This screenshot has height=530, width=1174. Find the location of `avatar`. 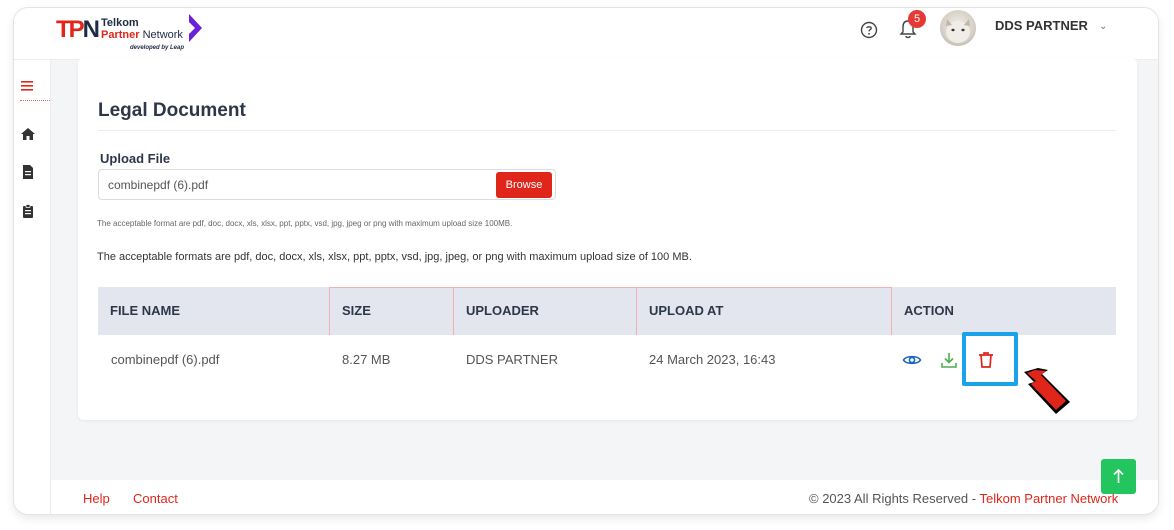

avatar is located at coordinates (958, 28).